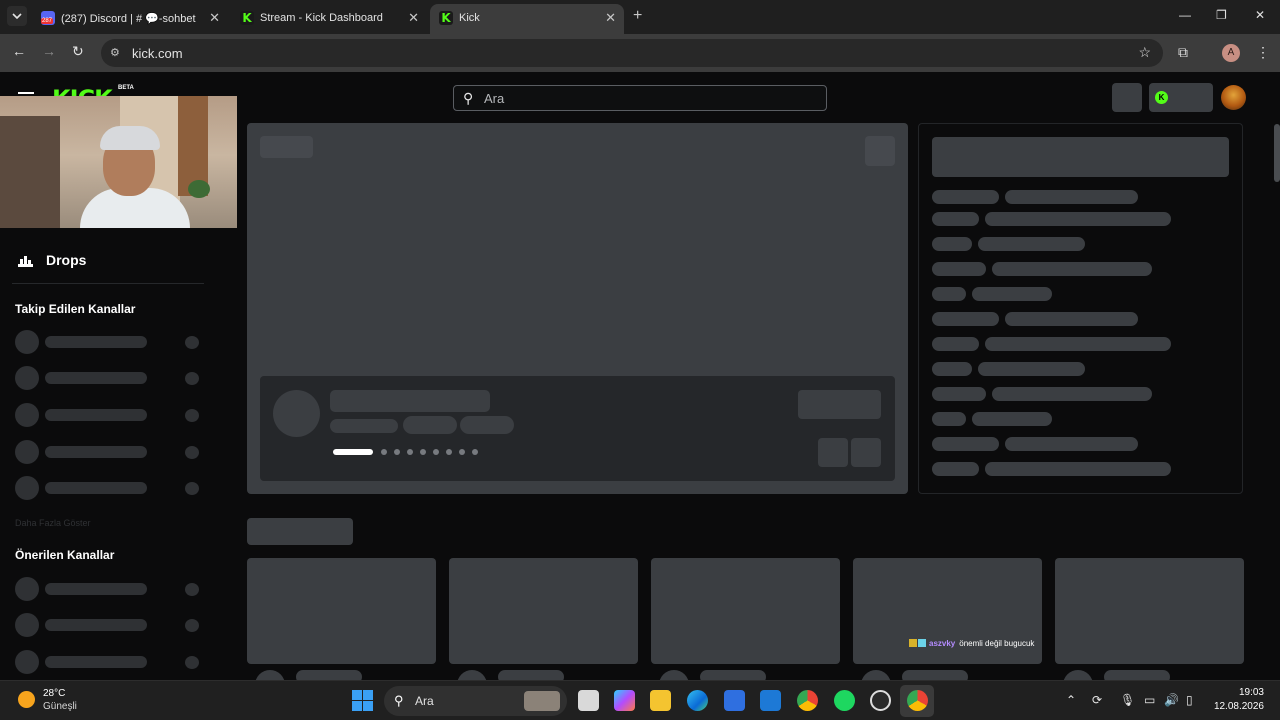 This screenshot has height=720, width=1280. What do you see at coordinates (880, 700) in the screenshot?
I see `obs-icon` at bounding box center [880, 700].